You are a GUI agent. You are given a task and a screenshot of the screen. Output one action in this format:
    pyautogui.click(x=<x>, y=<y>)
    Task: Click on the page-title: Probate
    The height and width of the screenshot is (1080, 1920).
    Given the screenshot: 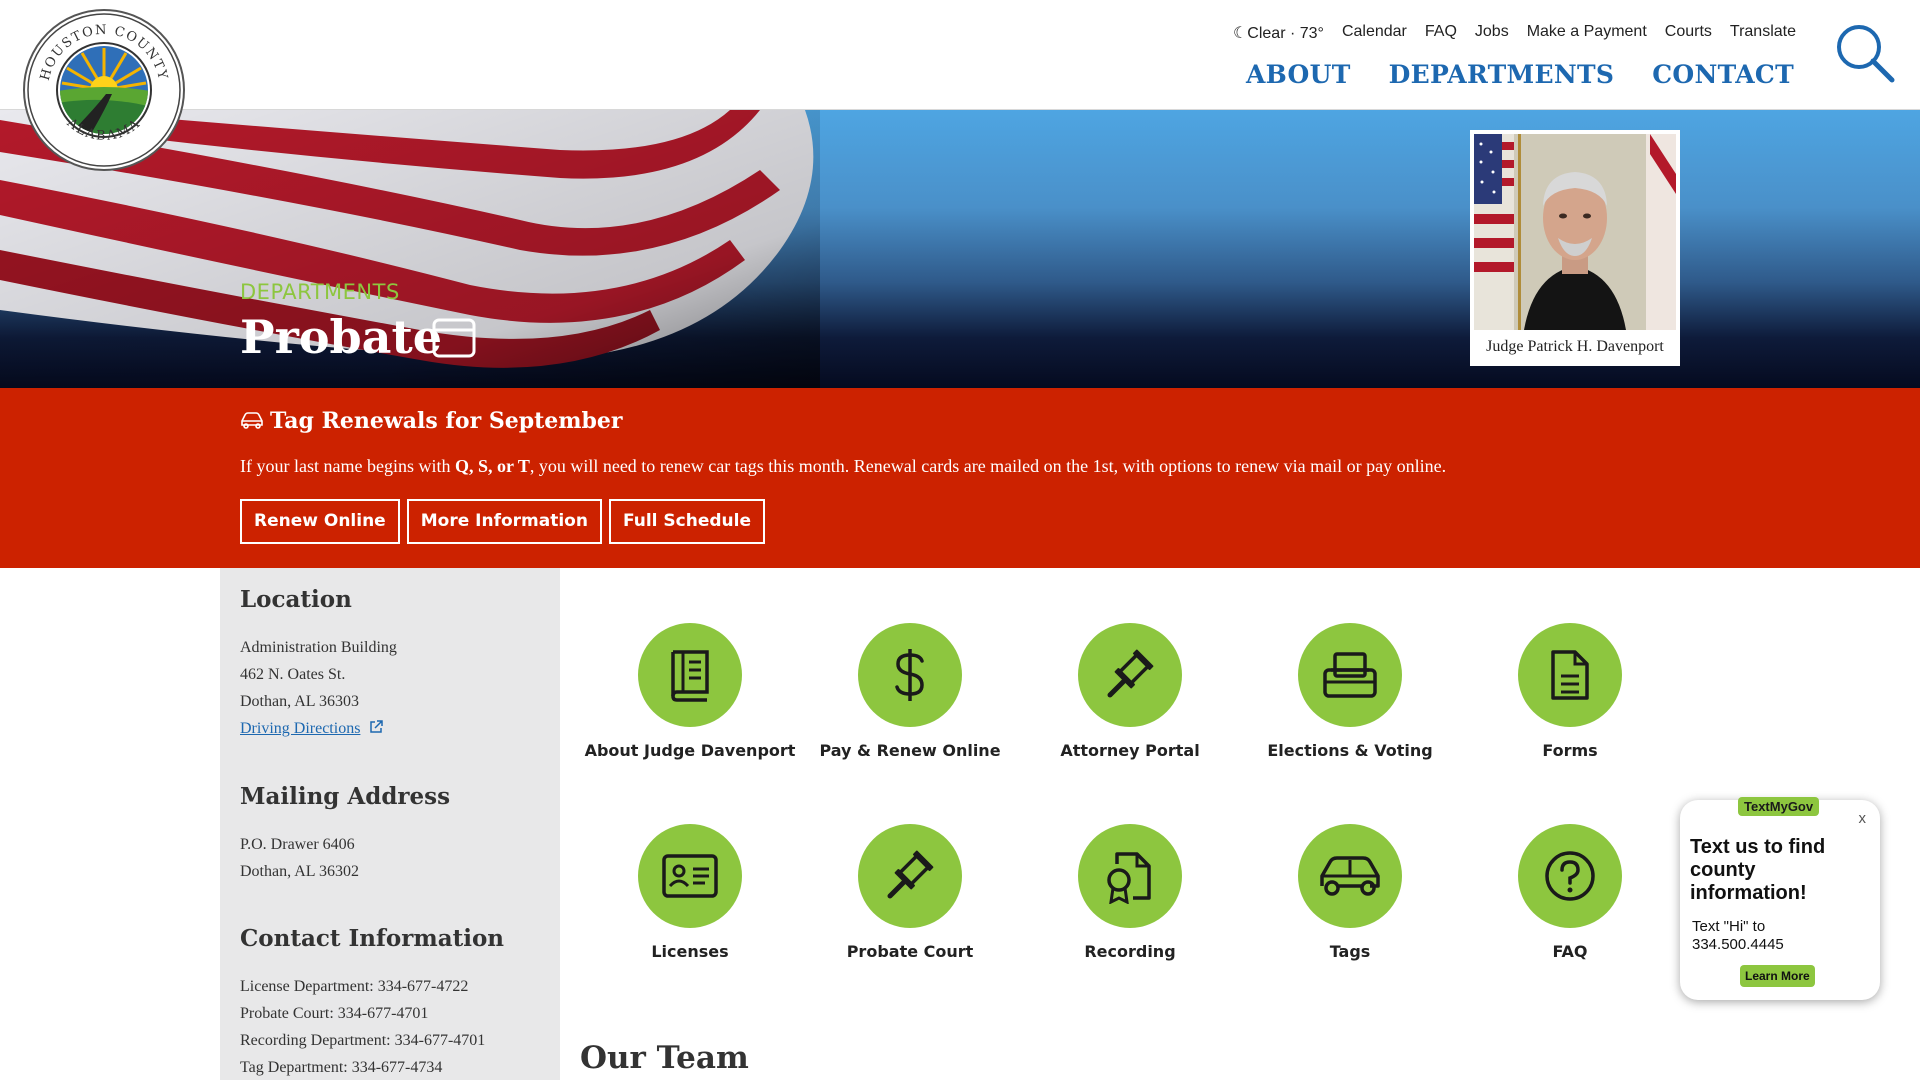 What is the action you would take?
    pyautogui.click(x=341, y=337)
    